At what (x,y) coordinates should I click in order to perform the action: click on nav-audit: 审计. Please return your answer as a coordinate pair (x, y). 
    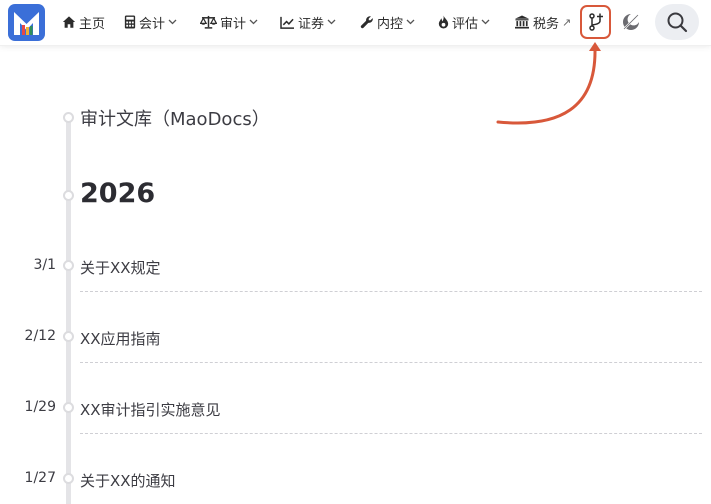
    Looking at the image, I should click on (229, 22).